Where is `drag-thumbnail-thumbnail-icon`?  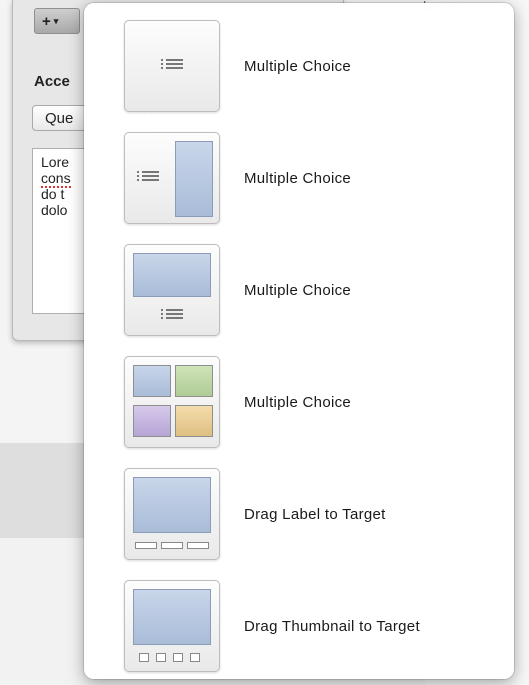 drag-thumbnail-thumbnail-icon is located at coordinates (172, 626).